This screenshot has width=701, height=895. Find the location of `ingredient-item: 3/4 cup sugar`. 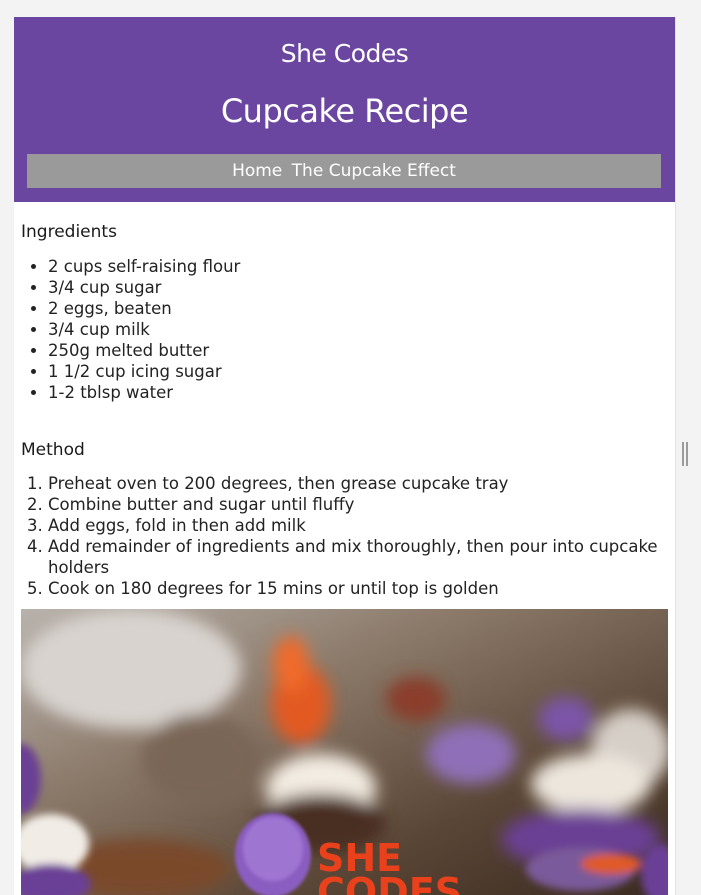

ingredient-item: 3/4 cup sugar is located at coordinates (361, 287).